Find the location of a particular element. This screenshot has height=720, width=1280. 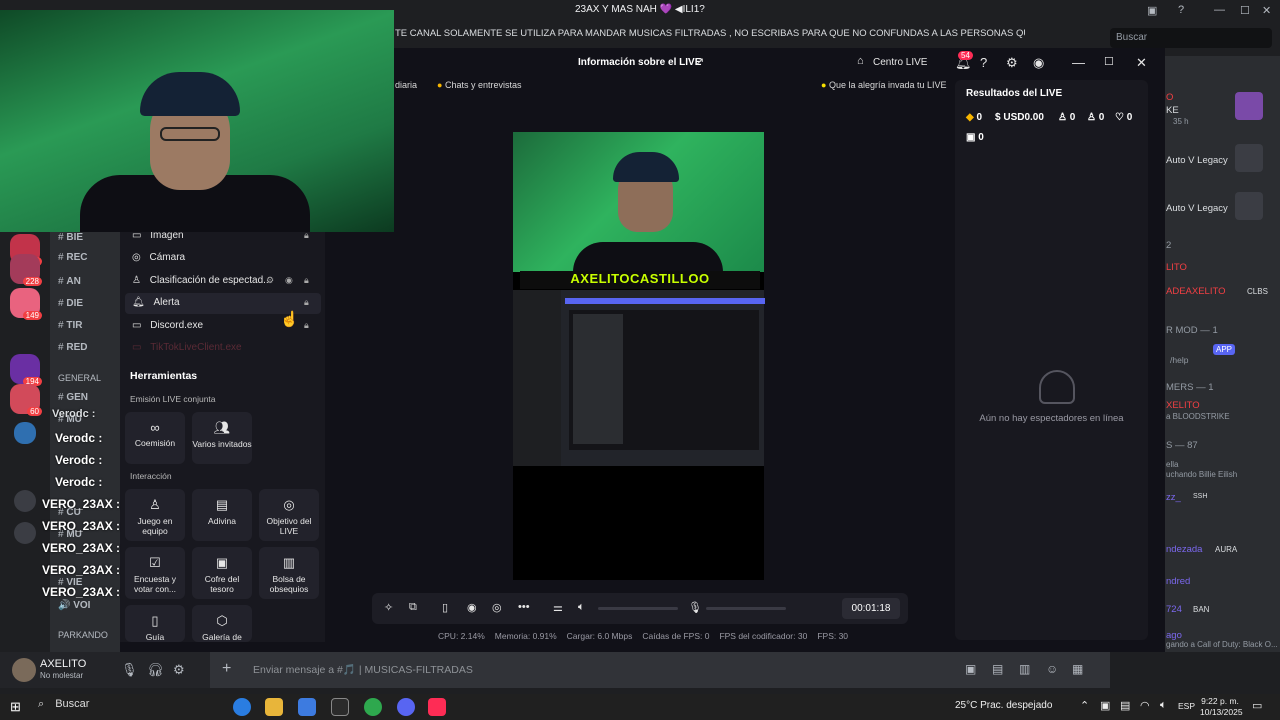

store-icon is located at coordinates (307, 707).